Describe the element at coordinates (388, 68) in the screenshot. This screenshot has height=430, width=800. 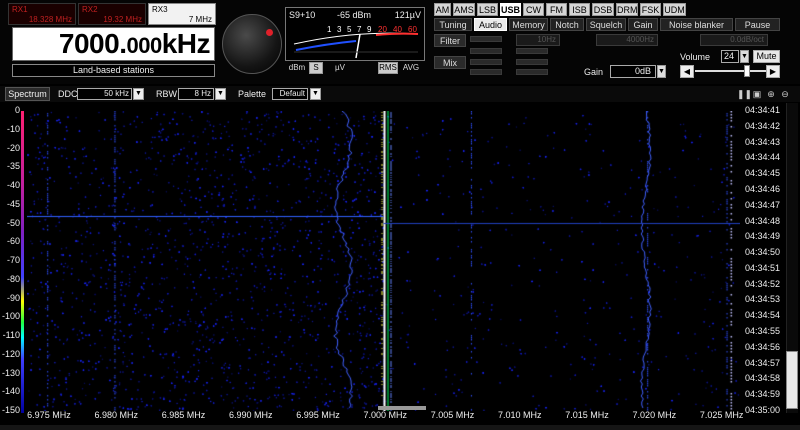
I see `meter-rms-button: RMS` at that location.